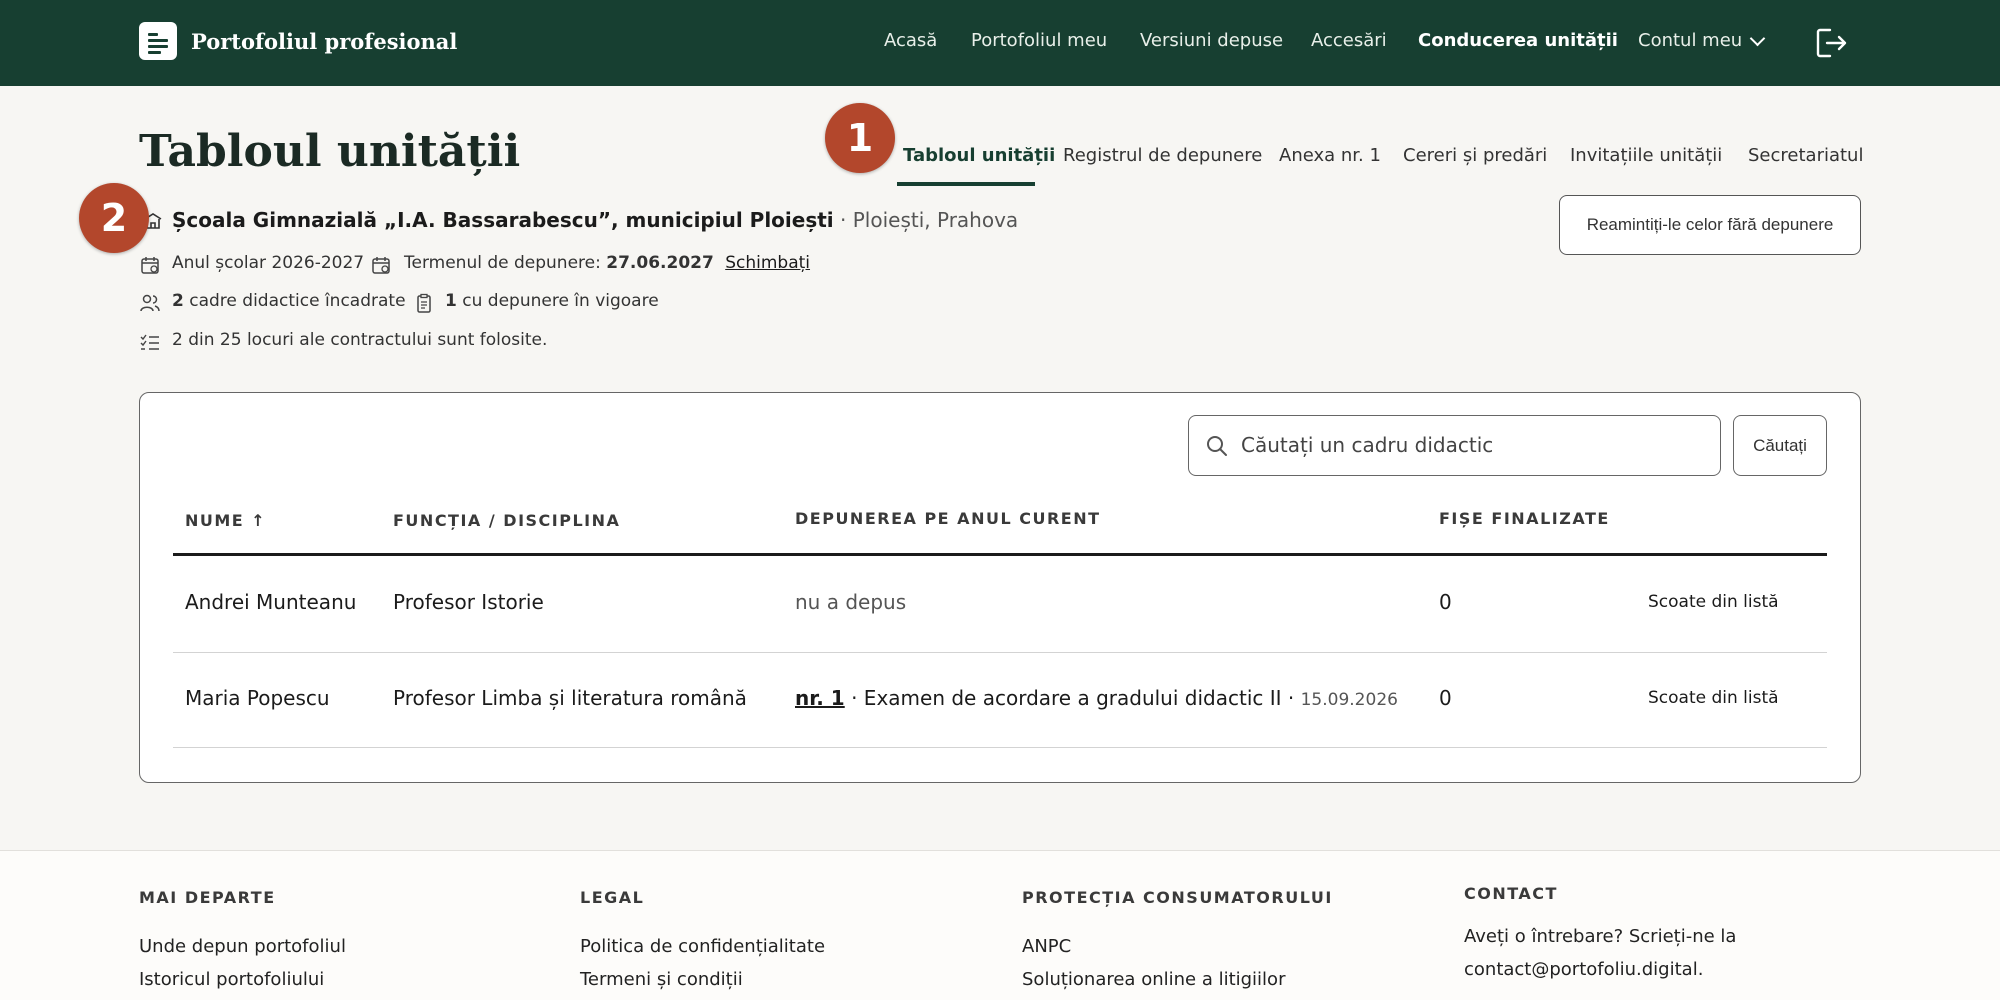 Image resolution: width=2000 pixels, height=1000 pixels. What do you see at coordinates (1780, 445) in the screenshot?
I see `search-button: Căutați` at bounding box center [1780, 445].